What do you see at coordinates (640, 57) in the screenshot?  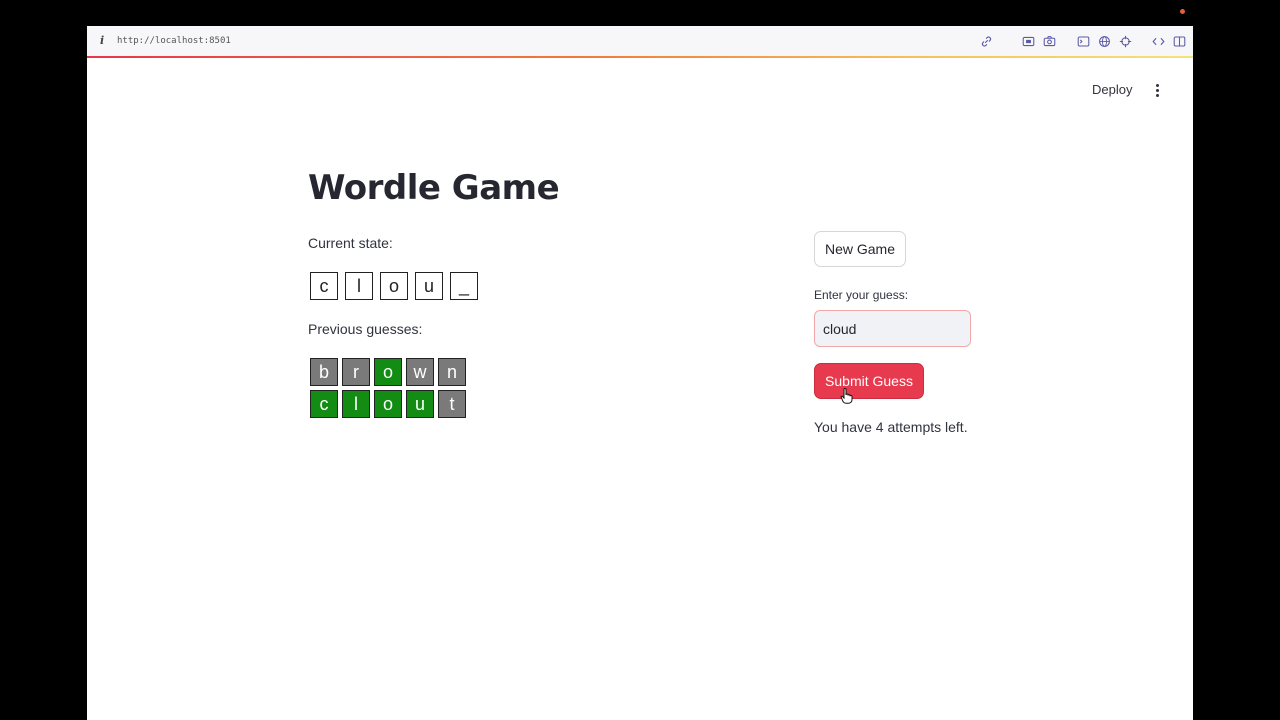 I see `header-decoration-bar` at bounding box center [640, 57].